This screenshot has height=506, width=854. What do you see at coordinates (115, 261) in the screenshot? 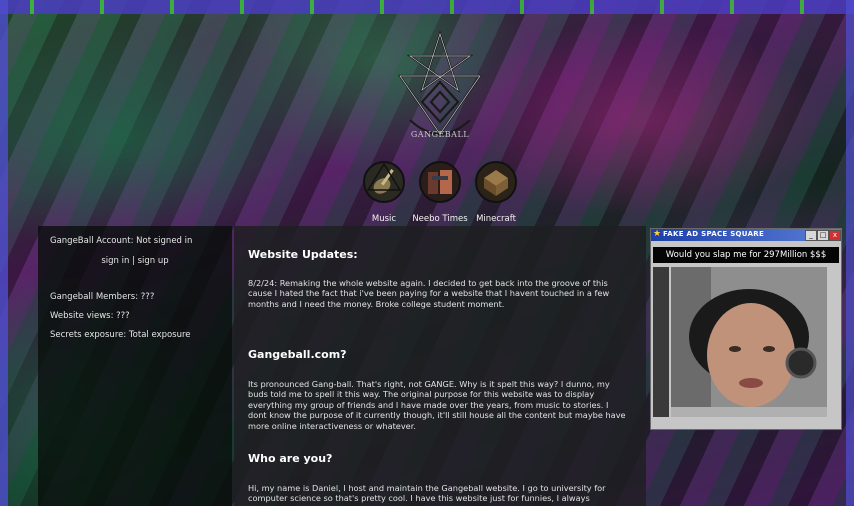
I see `sign-in-link: sign in` at bounding box center [115, 261].